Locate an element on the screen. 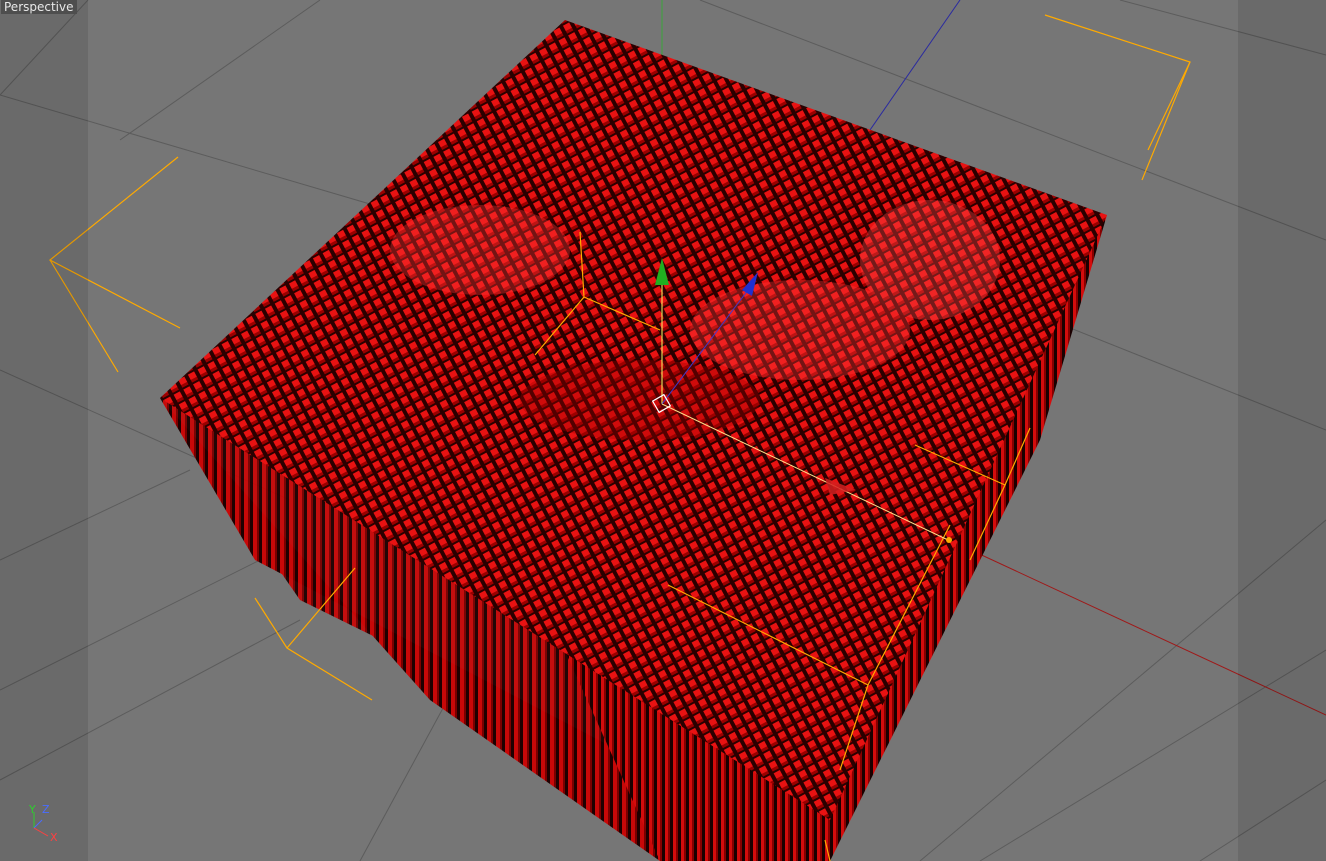 The image size is (1326, 861). viewport-safe-frame-right is located at coordinates (1282, 430).